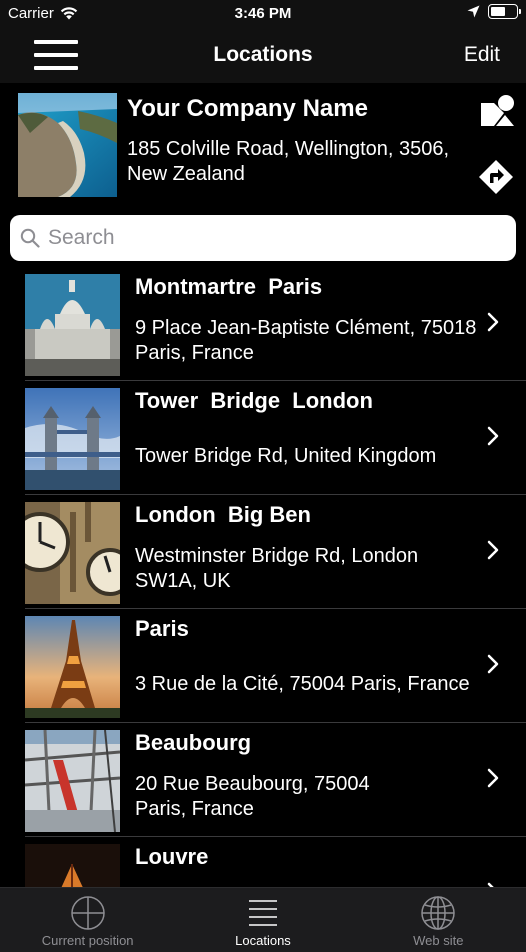 The width and height of the screenshot is (526, 952). Describe the element at coordinates (286, 456) in the screenshot. I see `location-address: Tower Bridge Rd, United Kingdom` at that location.